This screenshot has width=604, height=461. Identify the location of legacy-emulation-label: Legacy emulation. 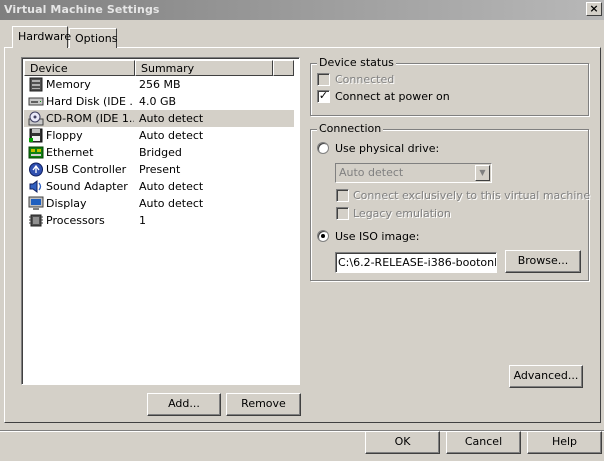
(402, 213).